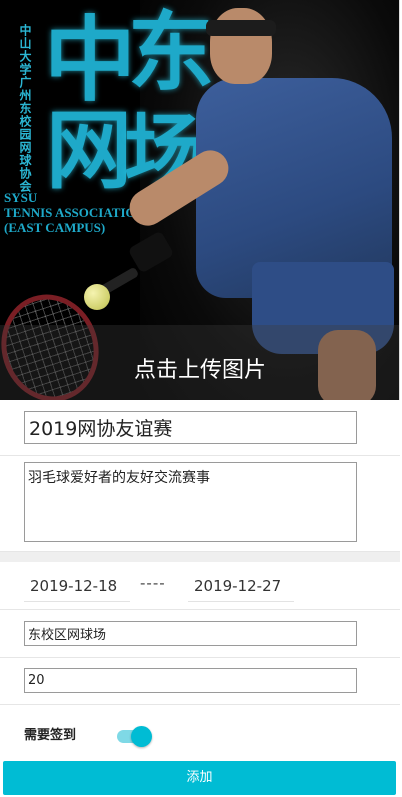 This screenshot has width=402, height=797. What do you see at coordinates (190, 680) in the screenshot?
I see `participant-count-input` at bounding box center [190, 680].